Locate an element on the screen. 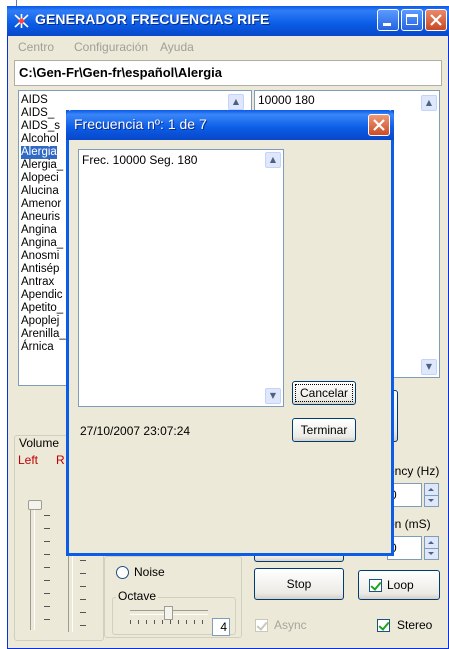  noise-label: Noise is located at coordinates (149, 572).